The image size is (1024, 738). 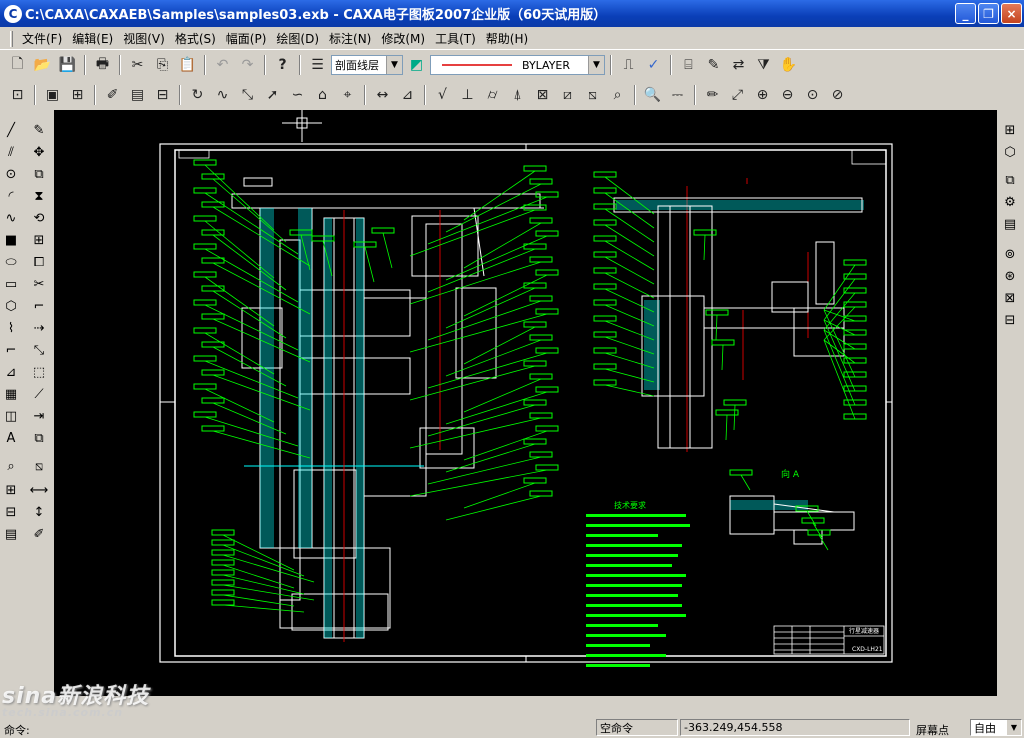 I want to click on new-file-icon: 🗋, so click(x=17, y=65).